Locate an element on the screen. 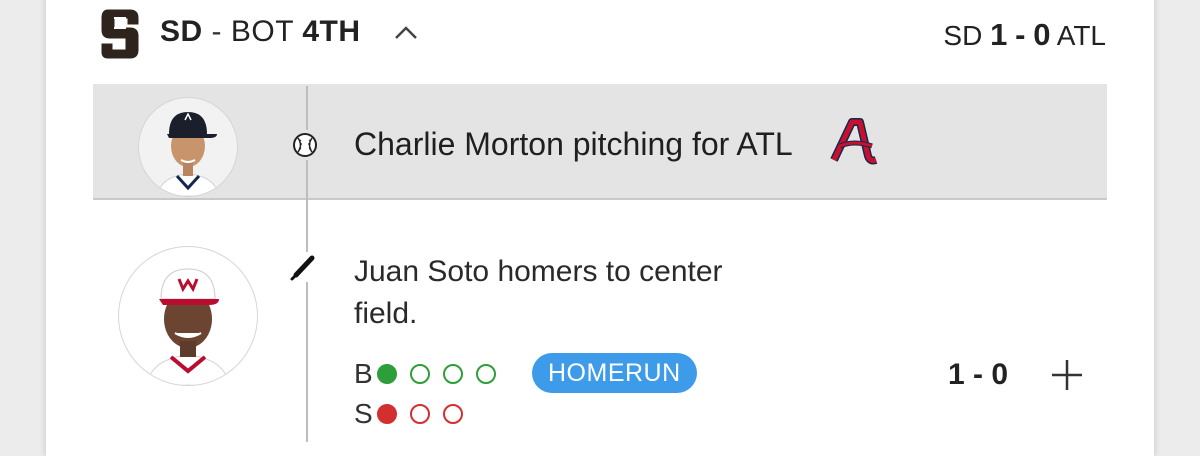 This screenshot has width=1200, height=456. batter-avatar is located at coordinates (188, 316).